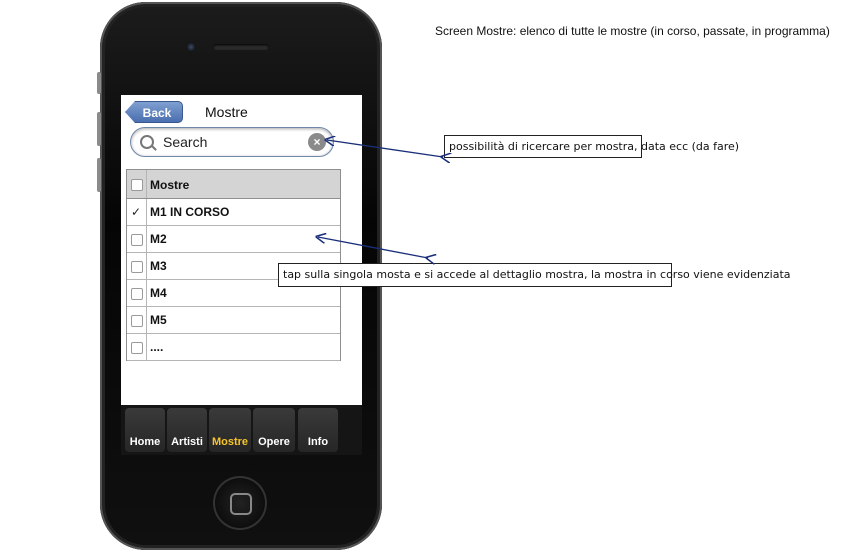 The height and width of the screenshot is (552, 868). What do you see at coordinates (385, 148) in the screenshot?
I see `search-arrow` at bounding box center [385, 148].